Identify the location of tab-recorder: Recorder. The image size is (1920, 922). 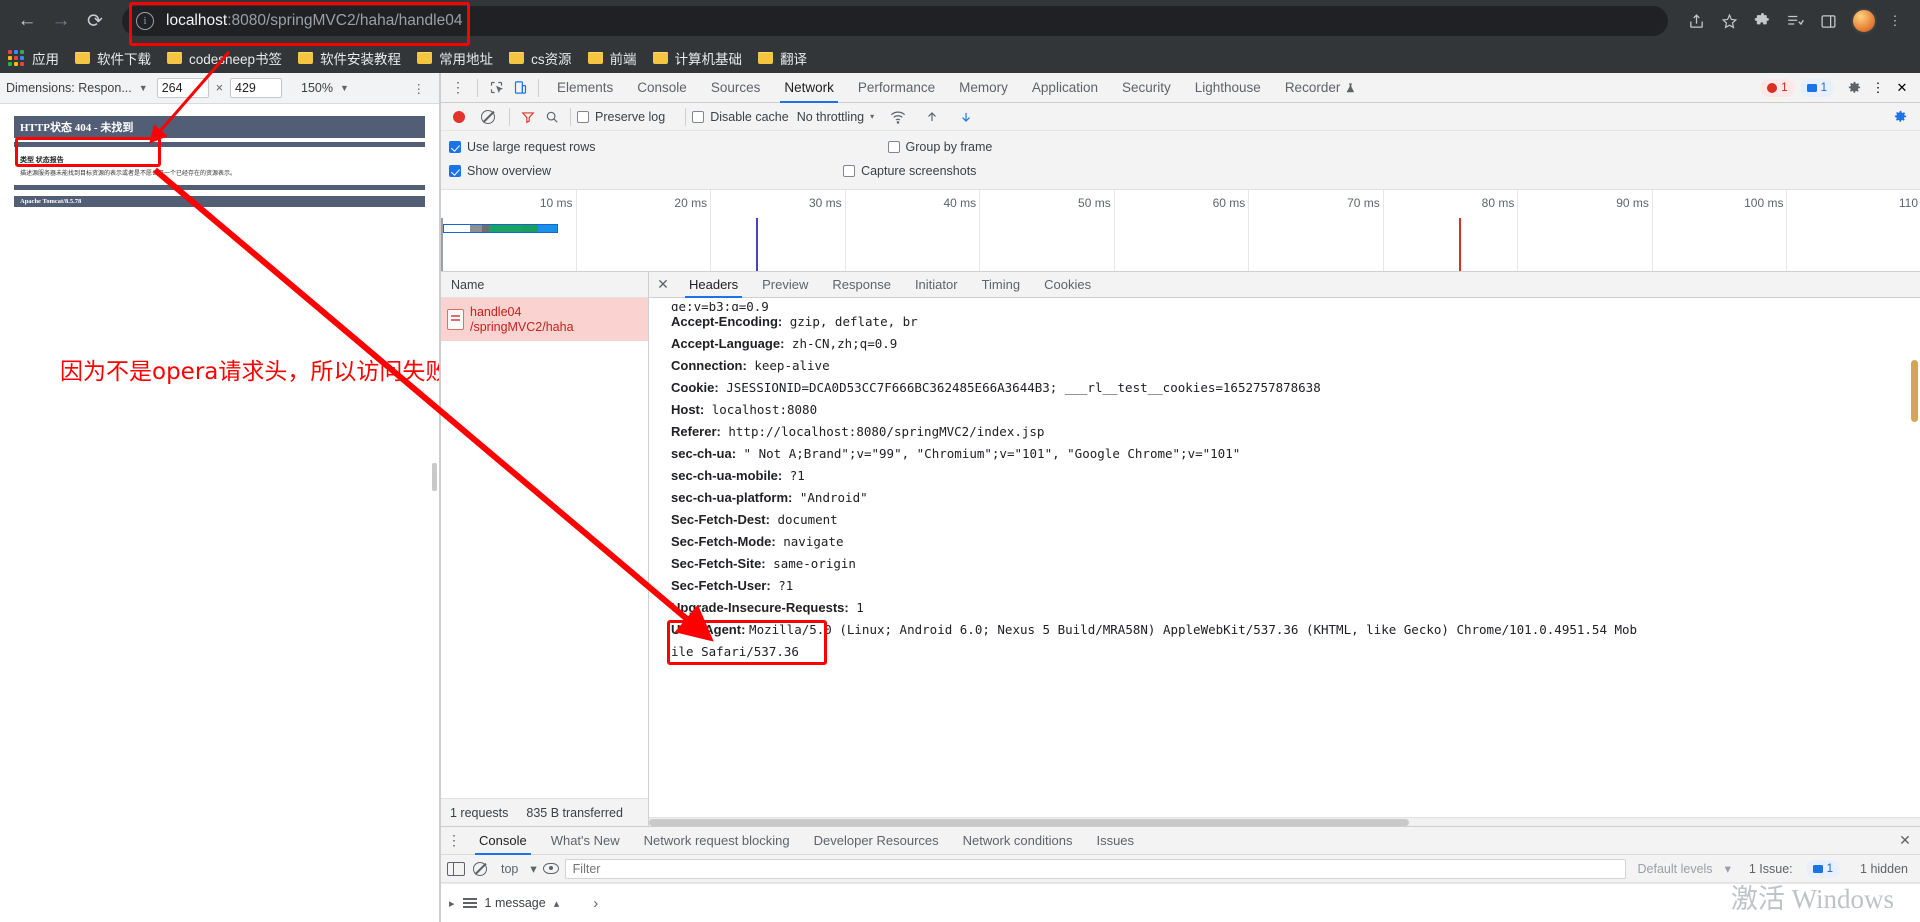
(1321, 88).